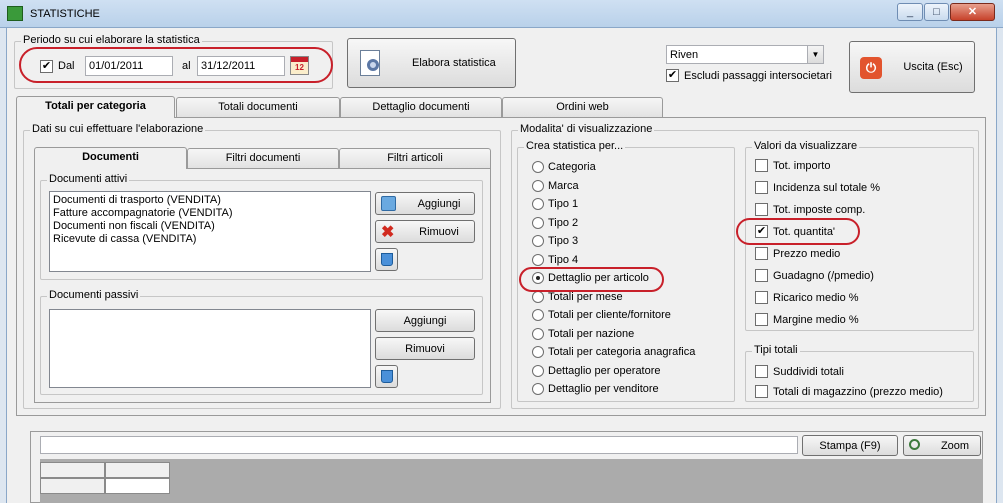 The height and width of the screenshot is (503, 1003). What do you see at coordinates (110, 158) in the screenshot?
I see `tab-documenti: Documenti` at bounding box center [110, 158].